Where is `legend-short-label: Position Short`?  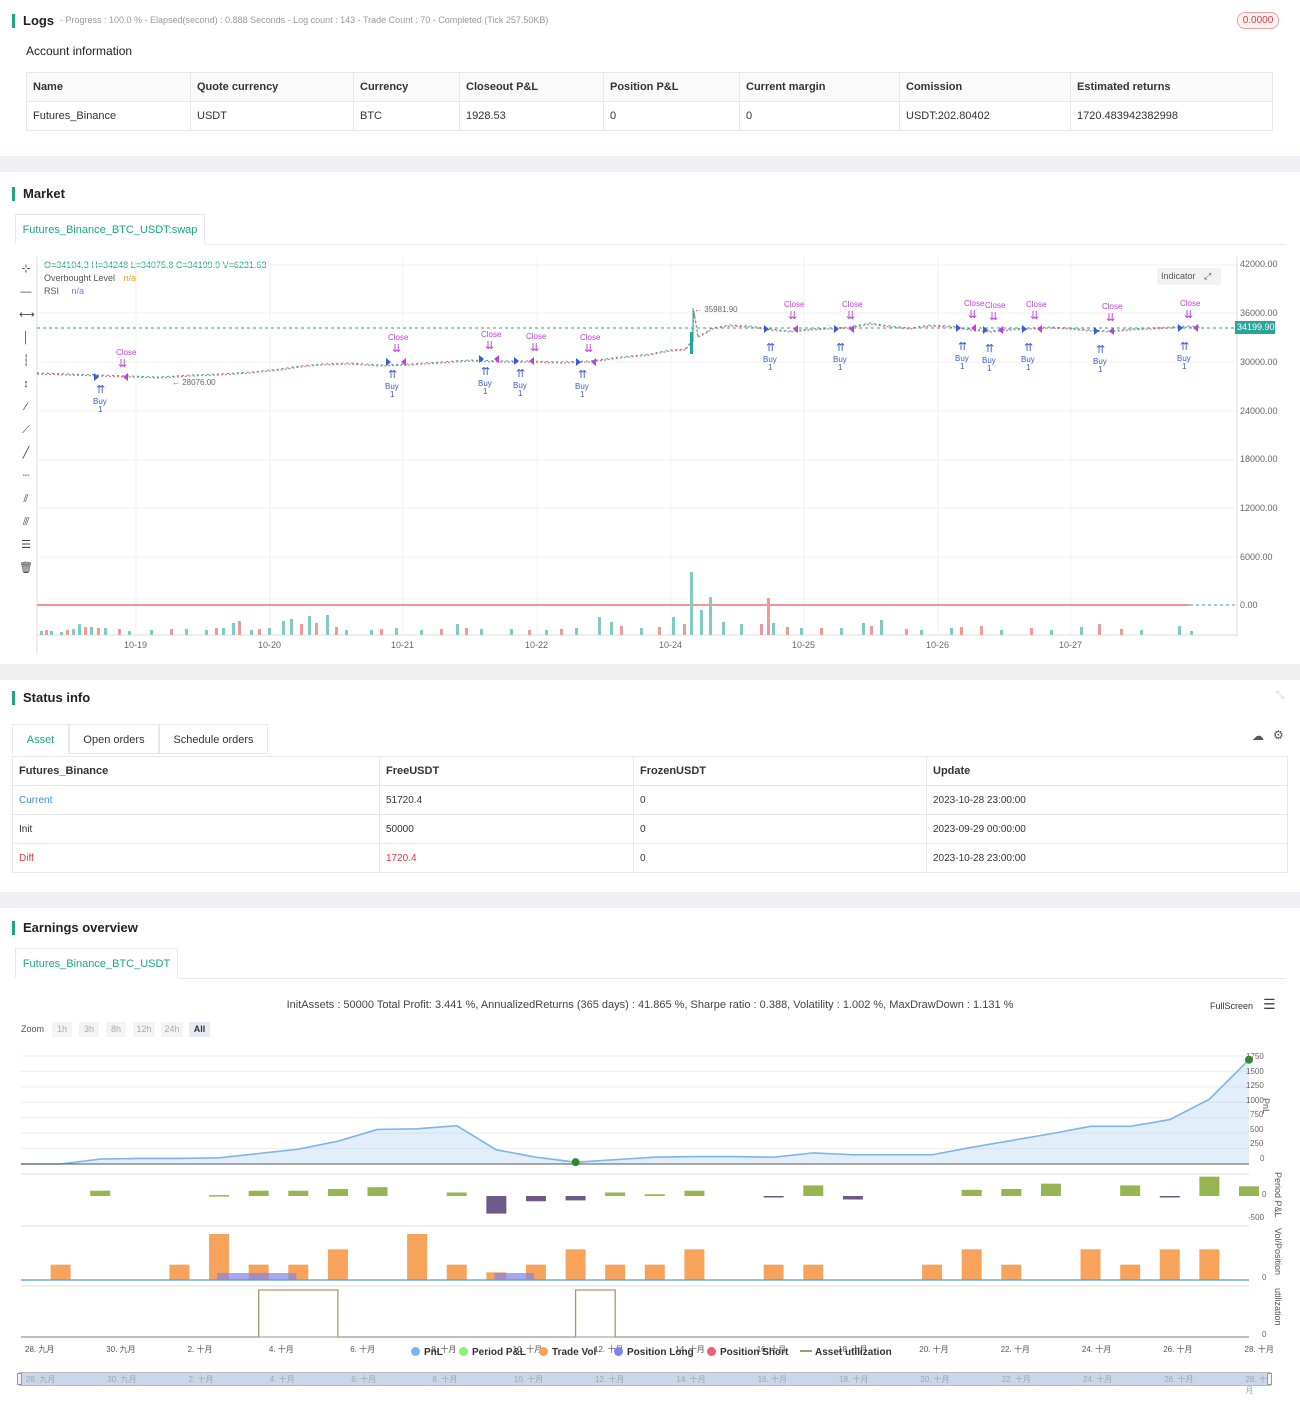
legend-short-label: Position Short is located at coordinates (754, 1352).